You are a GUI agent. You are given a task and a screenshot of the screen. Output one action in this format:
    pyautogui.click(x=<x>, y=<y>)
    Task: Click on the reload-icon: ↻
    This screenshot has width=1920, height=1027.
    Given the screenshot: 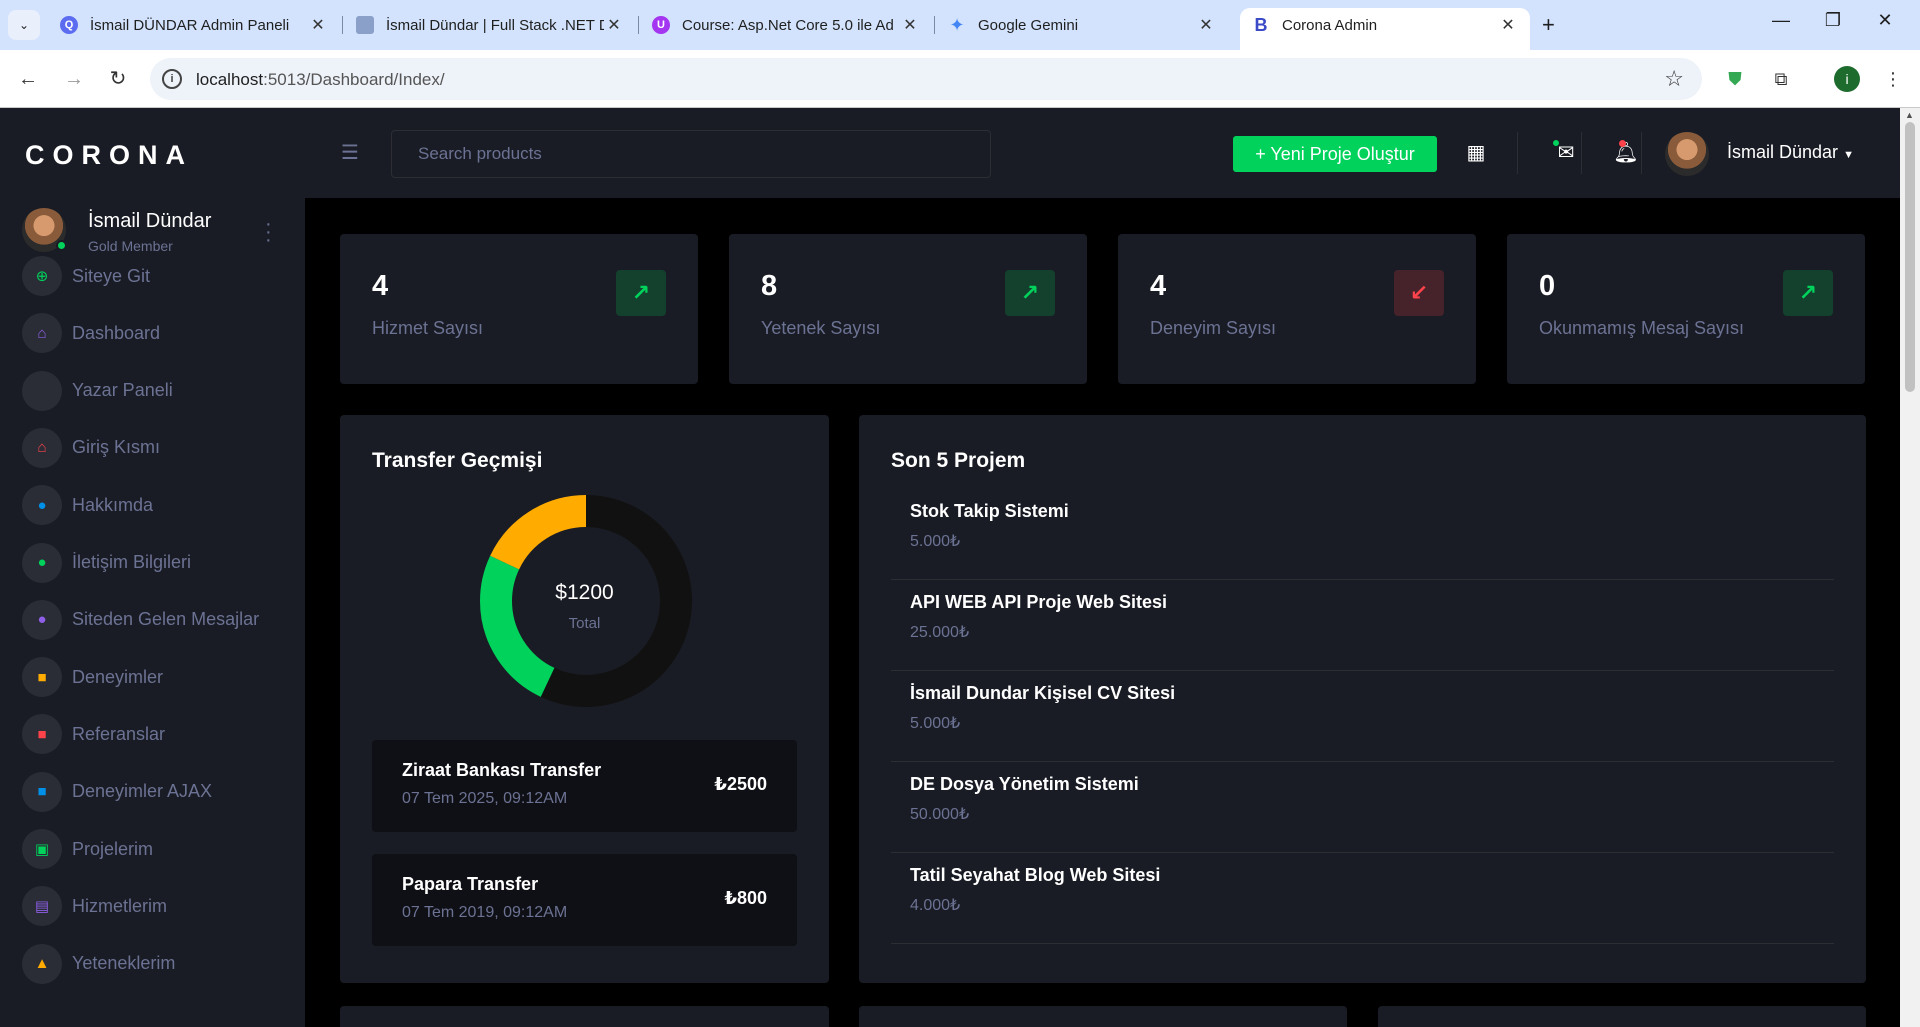 What is the action you would take?
    pyautogui.click(x=118, y=79)
    